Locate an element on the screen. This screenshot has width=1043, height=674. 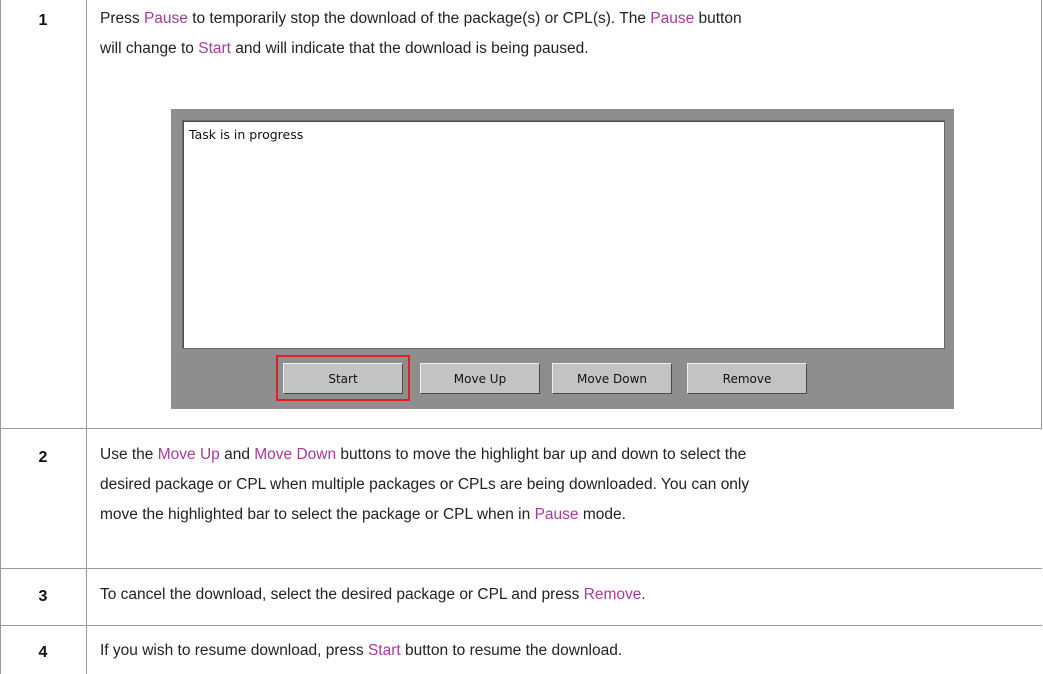
text-run: Press is located at coordinates (122, 18).